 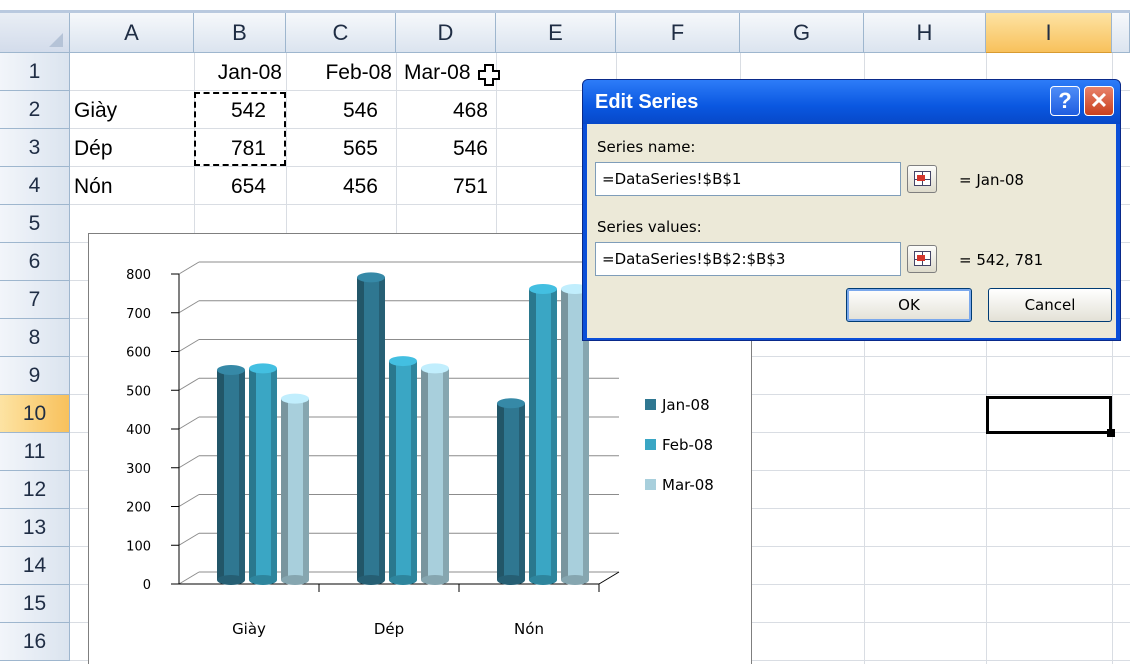 What do you see at coordinates (688, 485) in the screenshot?
I see `legend-label: Mar-08` at bounding box center [688, 485].